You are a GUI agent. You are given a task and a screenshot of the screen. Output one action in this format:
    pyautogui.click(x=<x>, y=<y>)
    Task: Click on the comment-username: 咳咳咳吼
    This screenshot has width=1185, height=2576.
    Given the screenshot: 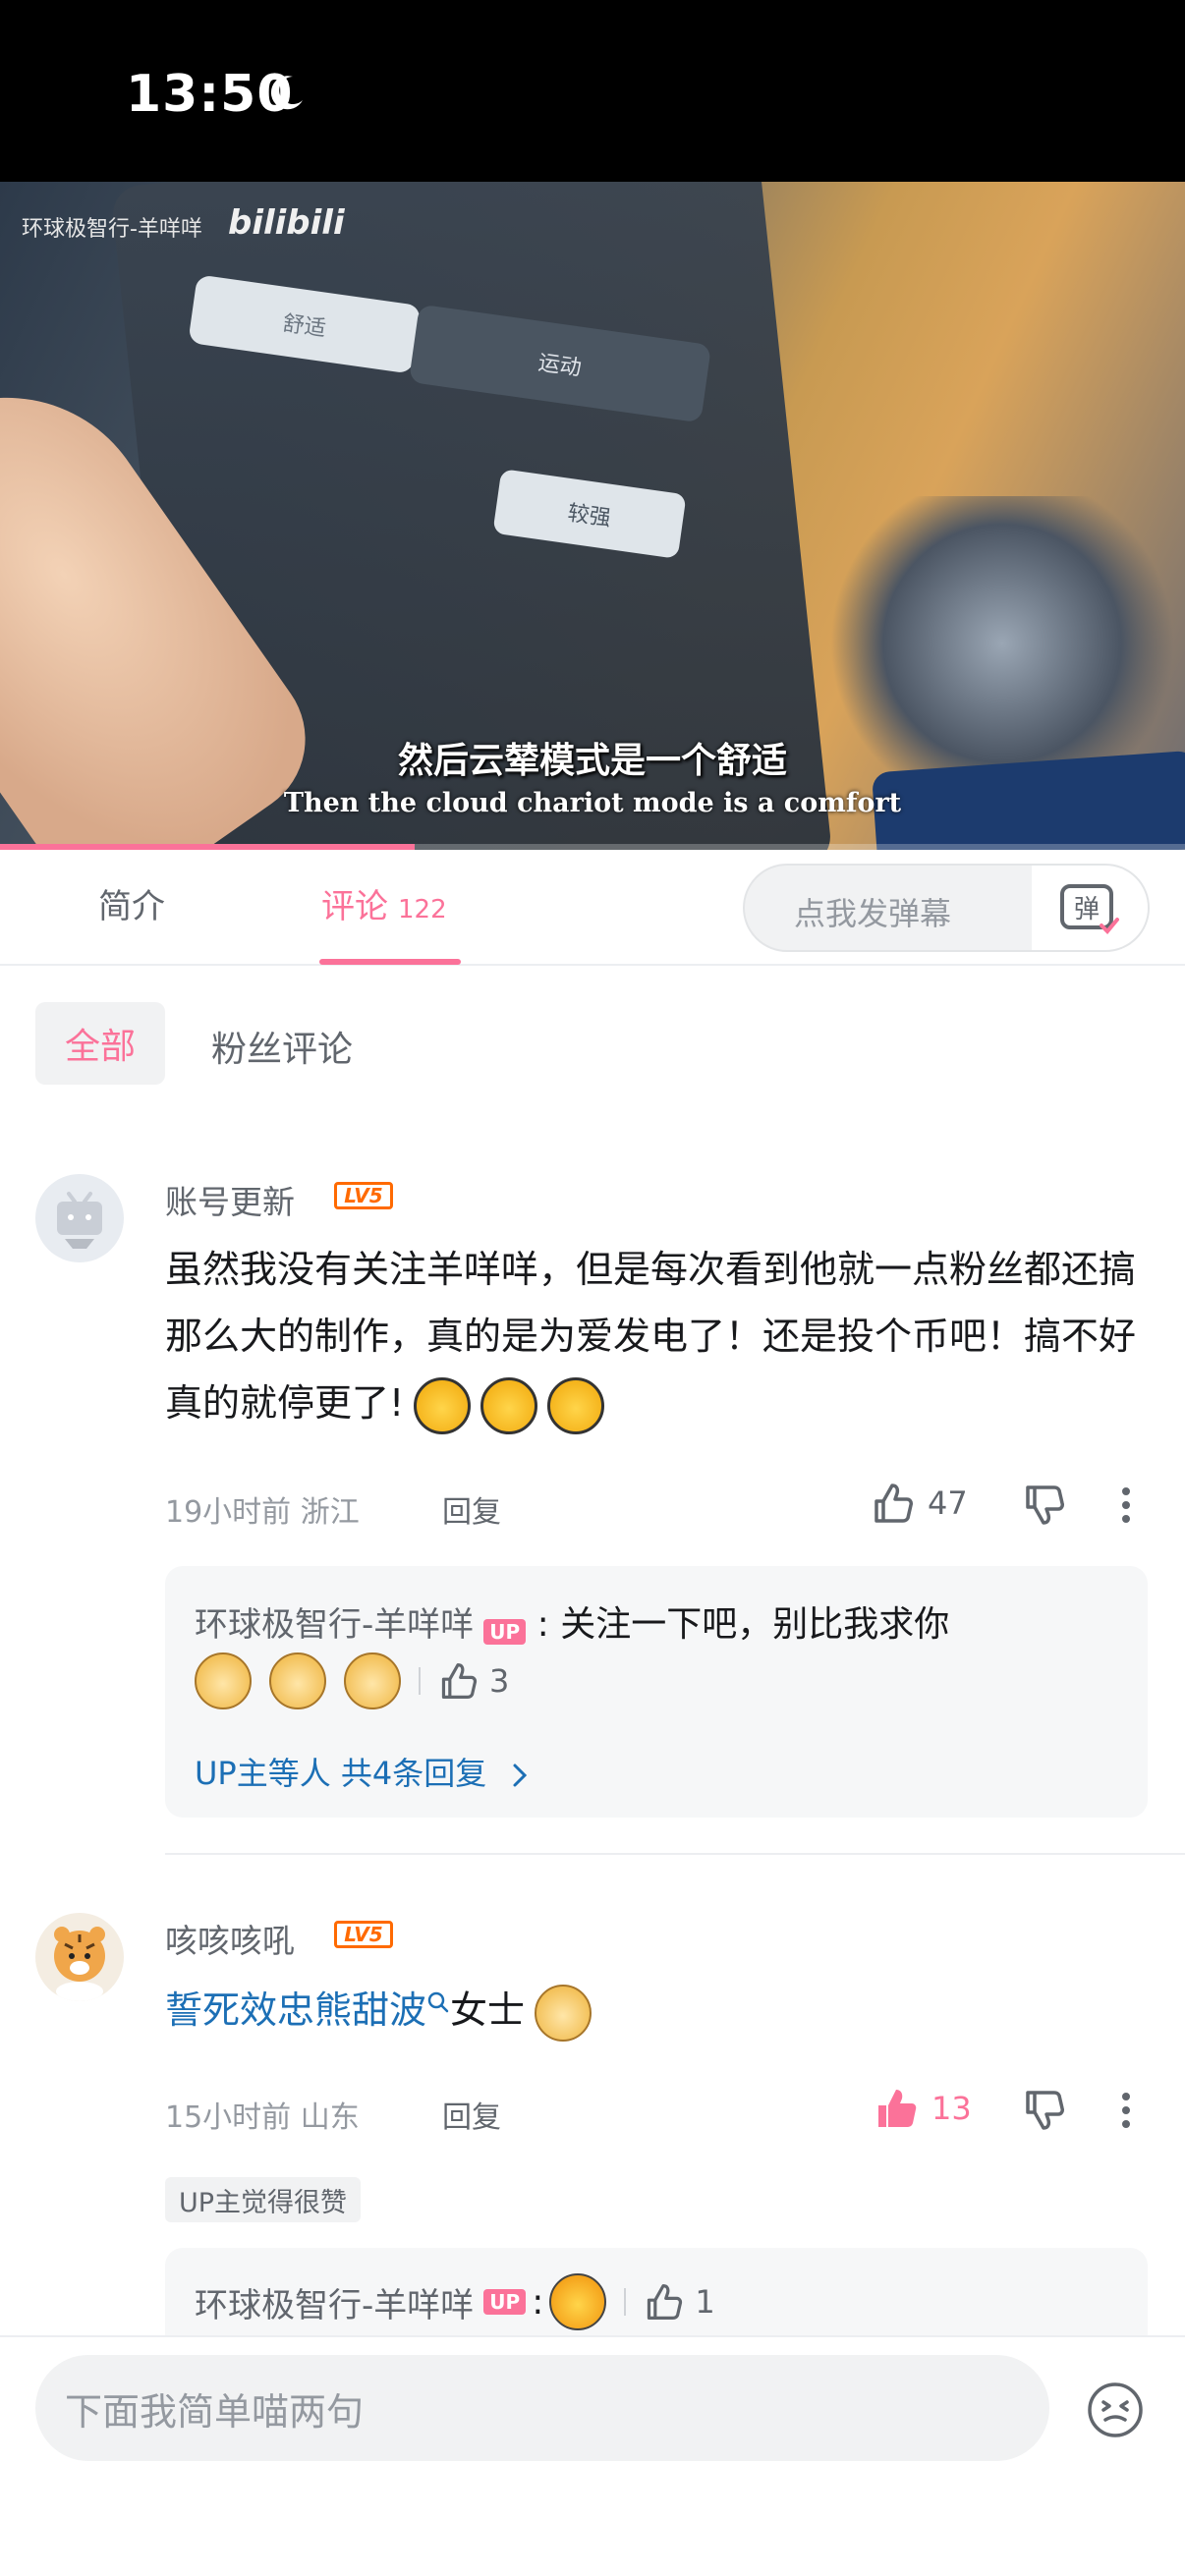 What is the action you would take?
    pyautogui.click(x=230, y=1938)
    